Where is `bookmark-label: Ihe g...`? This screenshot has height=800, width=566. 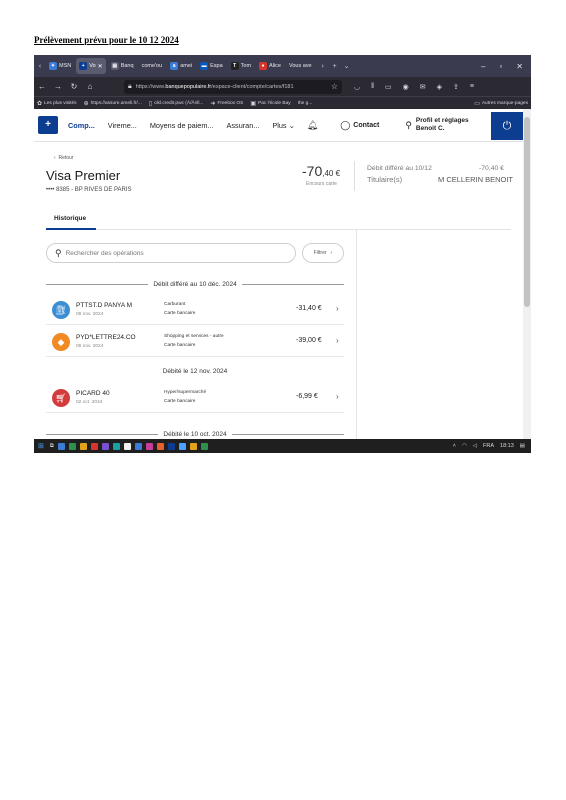
bookmark-label: Ihe g... is located at coordinates (305, 103).